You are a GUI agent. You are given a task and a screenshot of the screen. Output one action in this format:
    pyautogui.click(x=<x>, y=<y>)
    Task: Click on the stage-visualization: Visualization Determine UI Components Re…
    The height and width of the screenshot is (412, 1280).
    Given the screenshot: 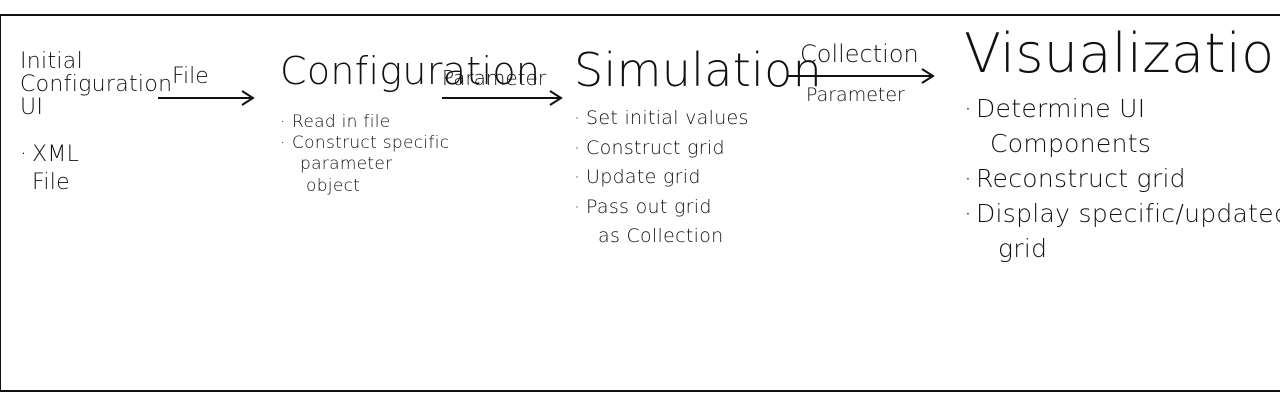 What is the action you would take?
    pyautogui.click(x=1122, y=144)
    